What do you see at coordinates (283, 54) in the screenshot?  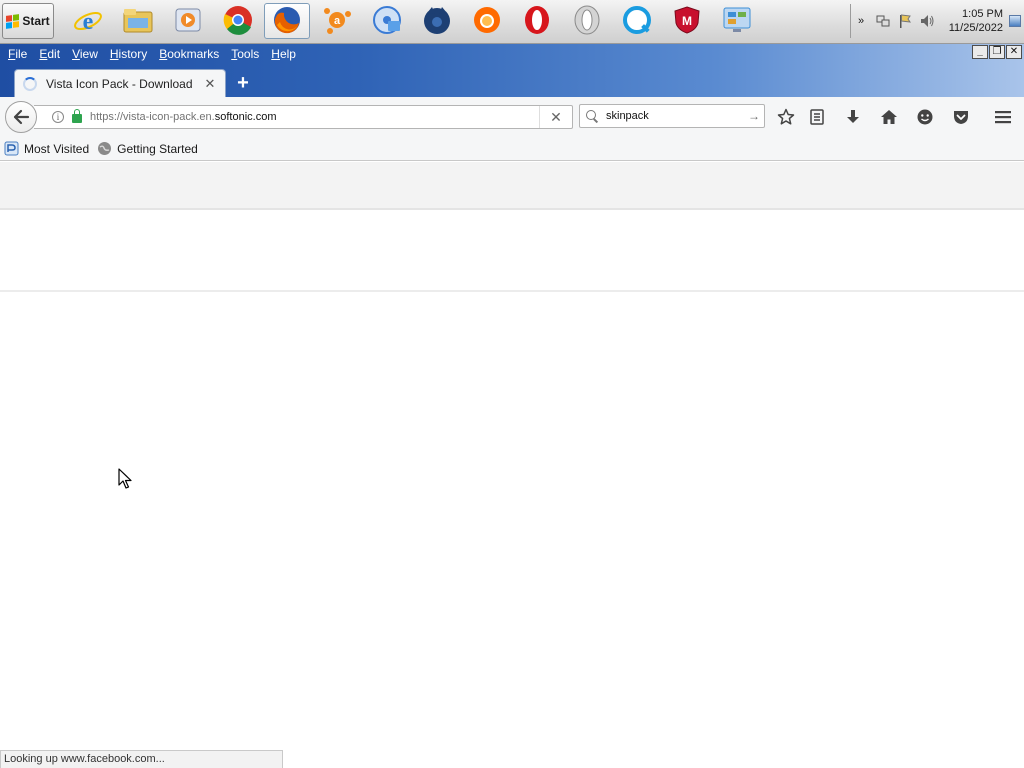 I see `menu-help: Help` at bounding box center [283, 54].